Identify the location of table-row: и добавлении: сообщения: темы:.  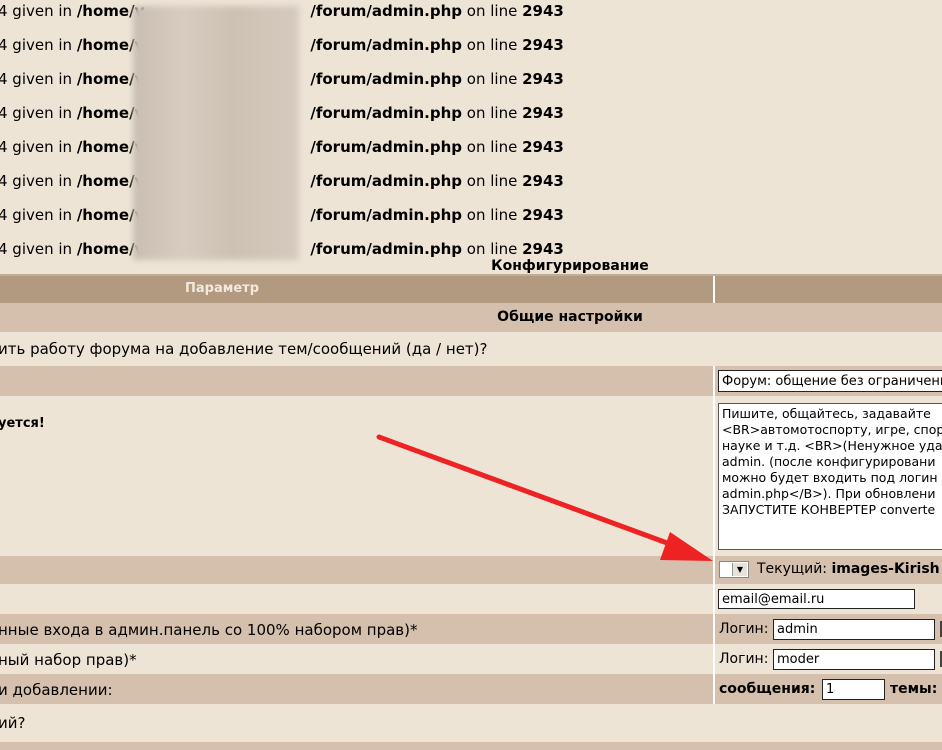
(471, 689).